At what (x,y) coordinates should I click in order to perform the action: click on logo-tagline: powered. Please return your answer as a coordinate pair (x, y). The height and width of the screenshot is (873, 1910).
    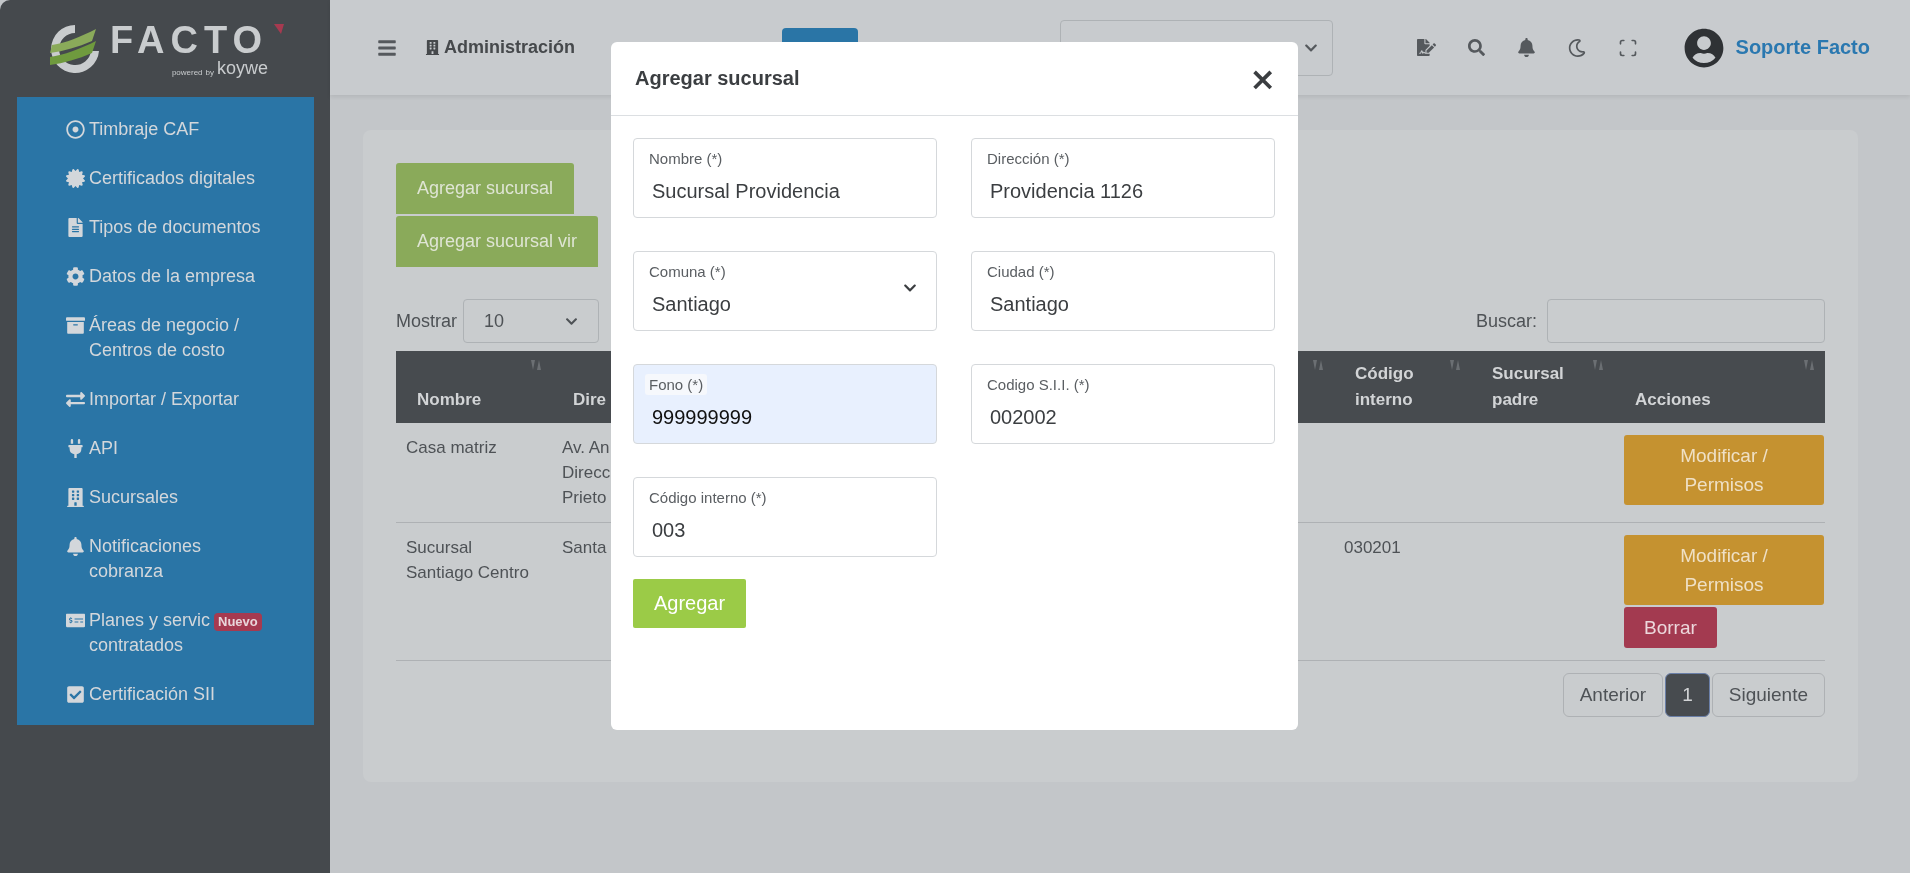
    Looking at the image, I should click on (187, 72).